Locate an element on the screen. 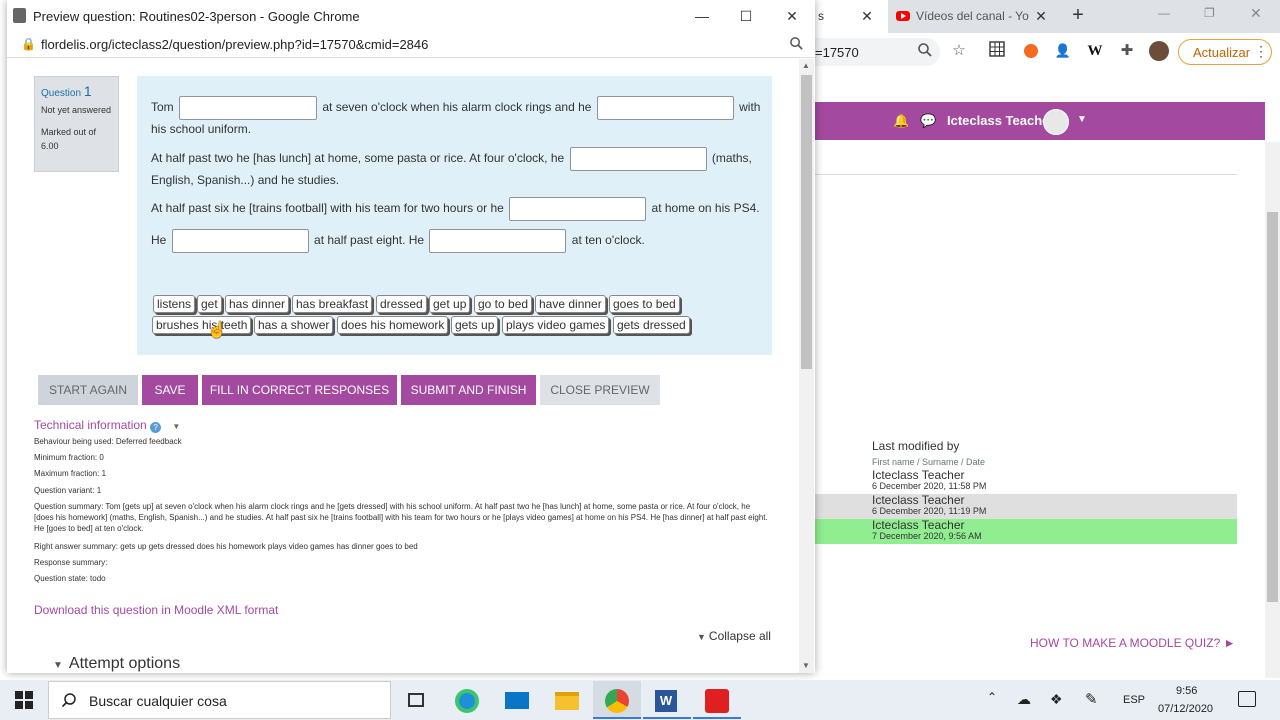 The width and height of the screenshot is (1280, 720). messages-icon: 💬 is located at coordinates (928, 121).